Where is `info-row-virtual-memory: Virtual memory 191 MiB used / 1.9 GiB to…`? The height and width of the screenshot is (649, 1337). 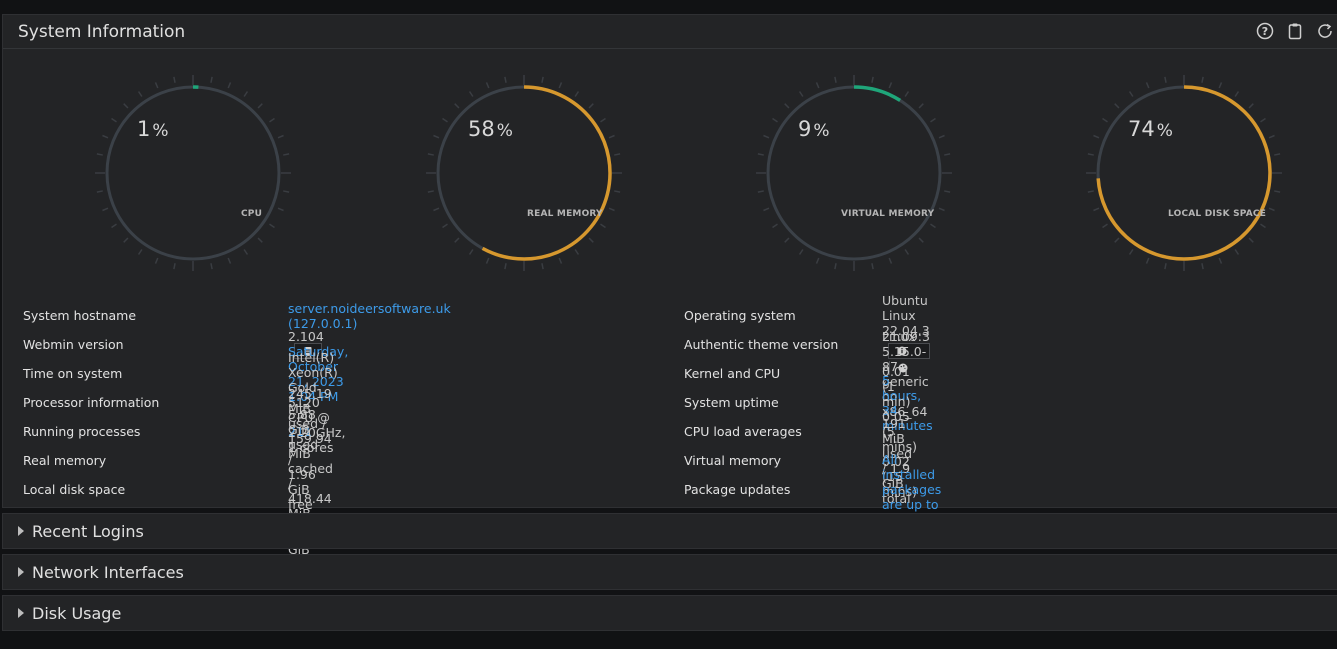 info-row-virtual-memory: Virtual memory 191 MiB used / 1.9 GiB to… is located at coordinates (798, 461).